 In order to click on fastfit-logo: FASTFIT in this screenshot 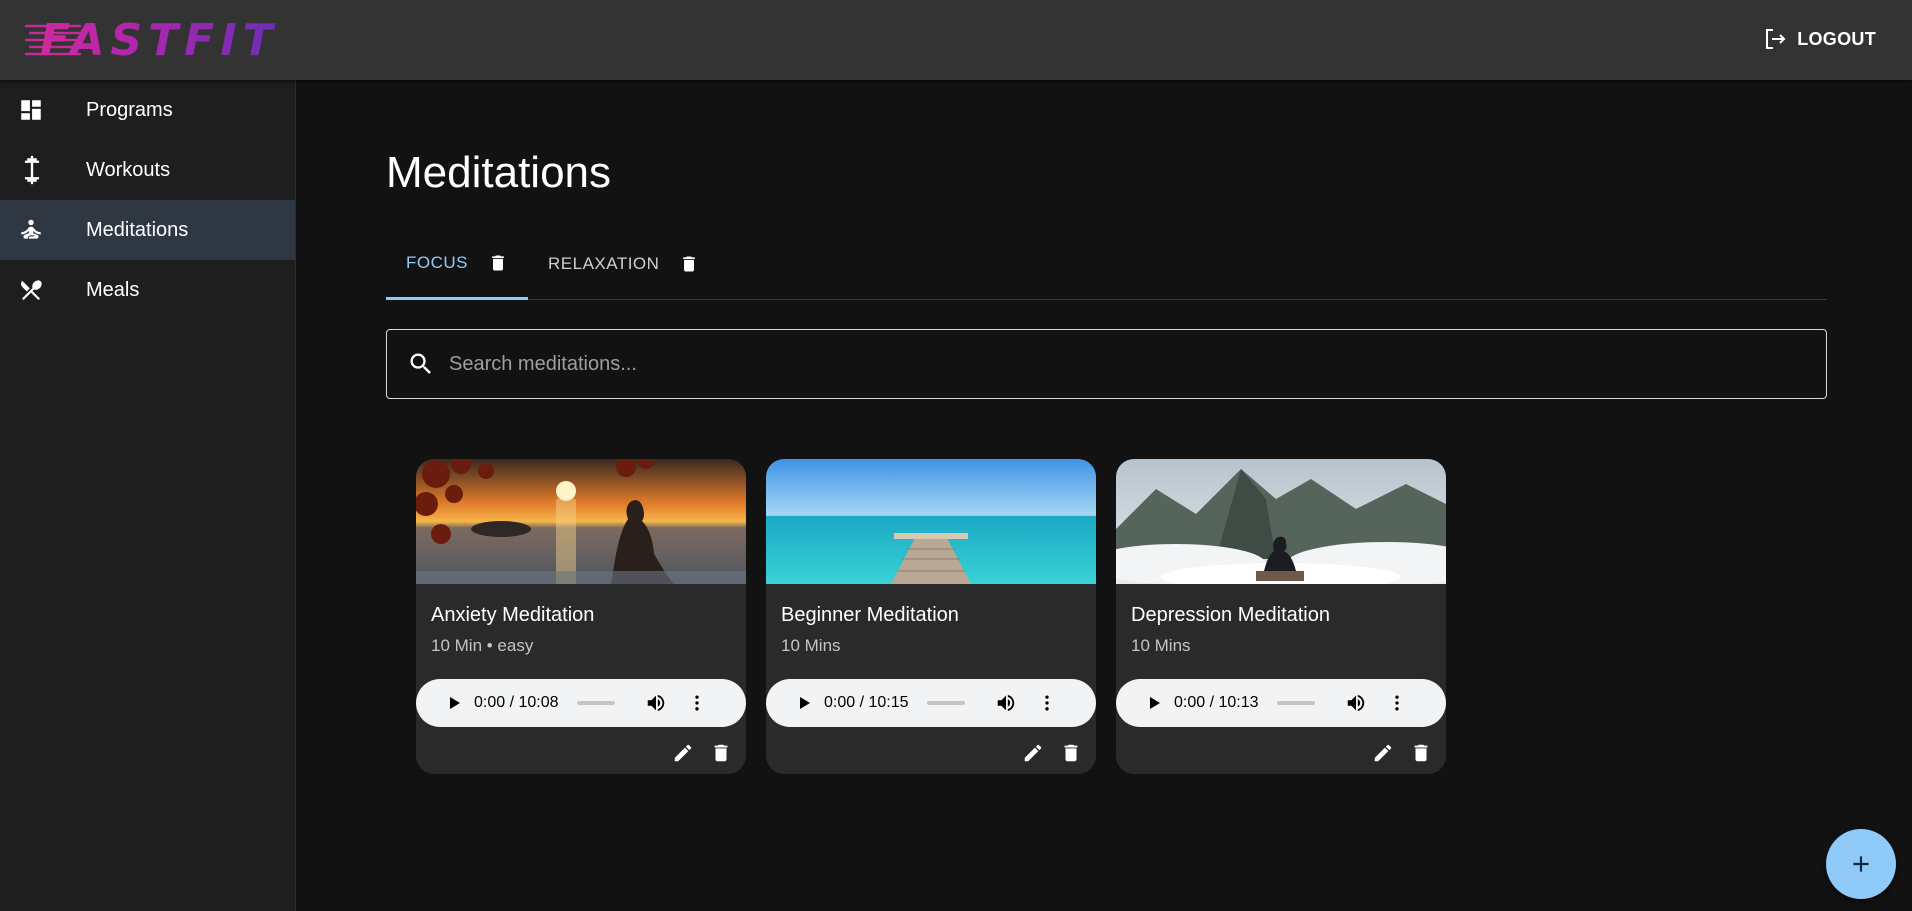, I will do `click(151, 40)`.